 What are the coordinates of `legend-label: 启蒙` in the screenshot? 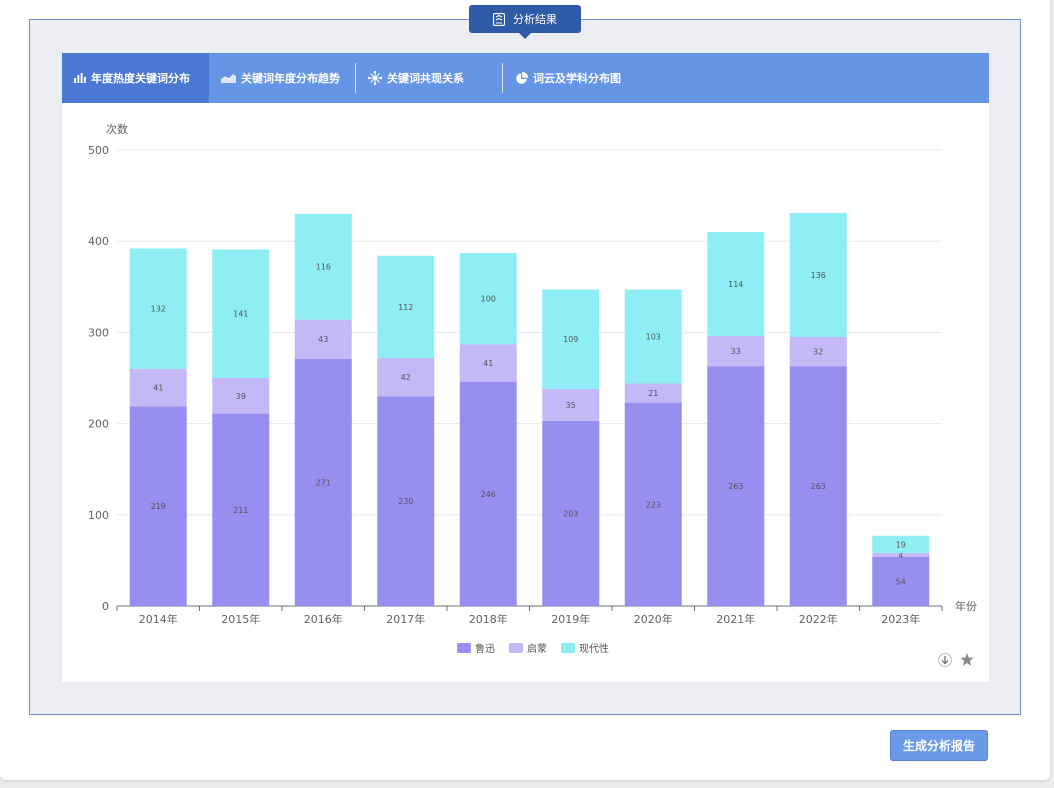 It's located at (537, 648).